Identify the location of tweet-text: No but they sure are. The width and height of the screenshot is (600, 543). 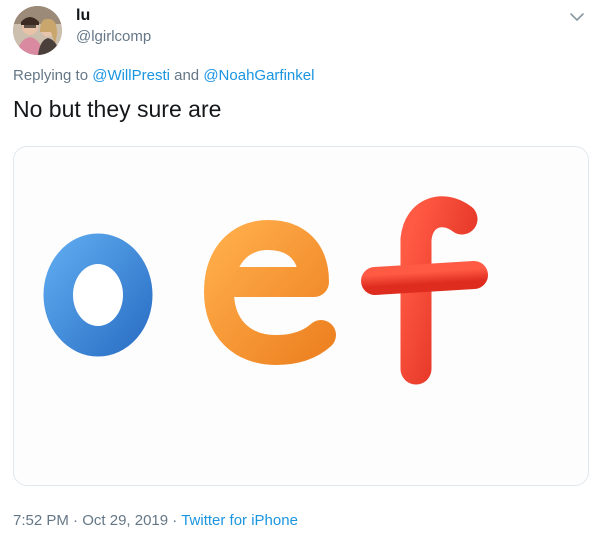
(117, 109).